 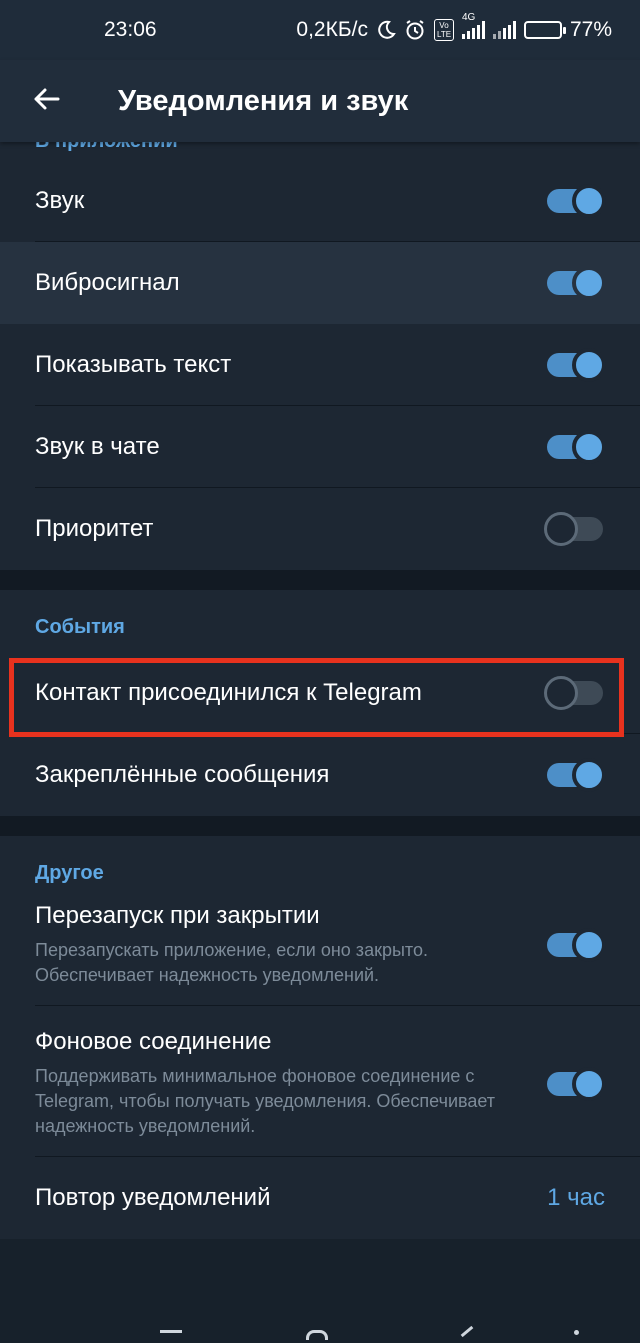 I want to click on arrow-left-icon, so click(x=46, y=101).